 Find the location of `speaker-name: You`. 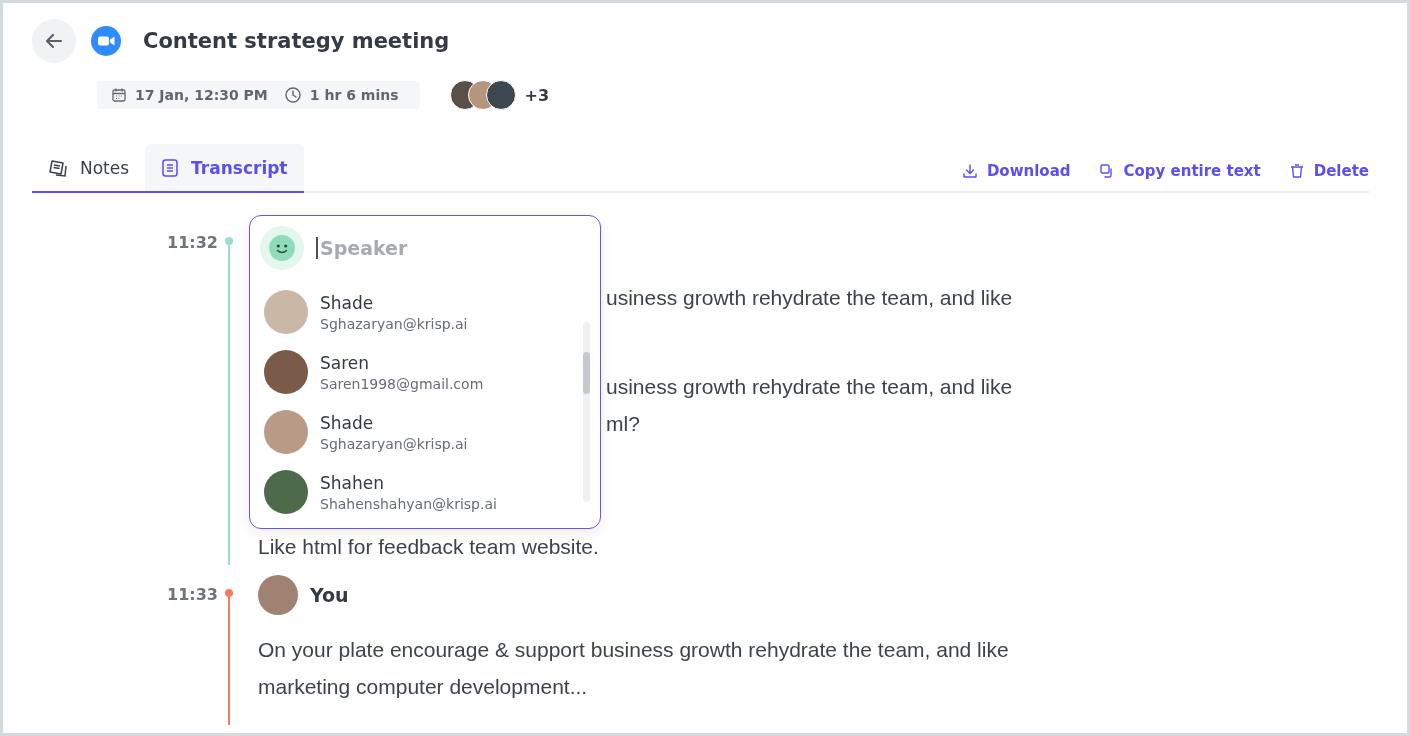

speaker-name: You is located at coordinates (329, 595).